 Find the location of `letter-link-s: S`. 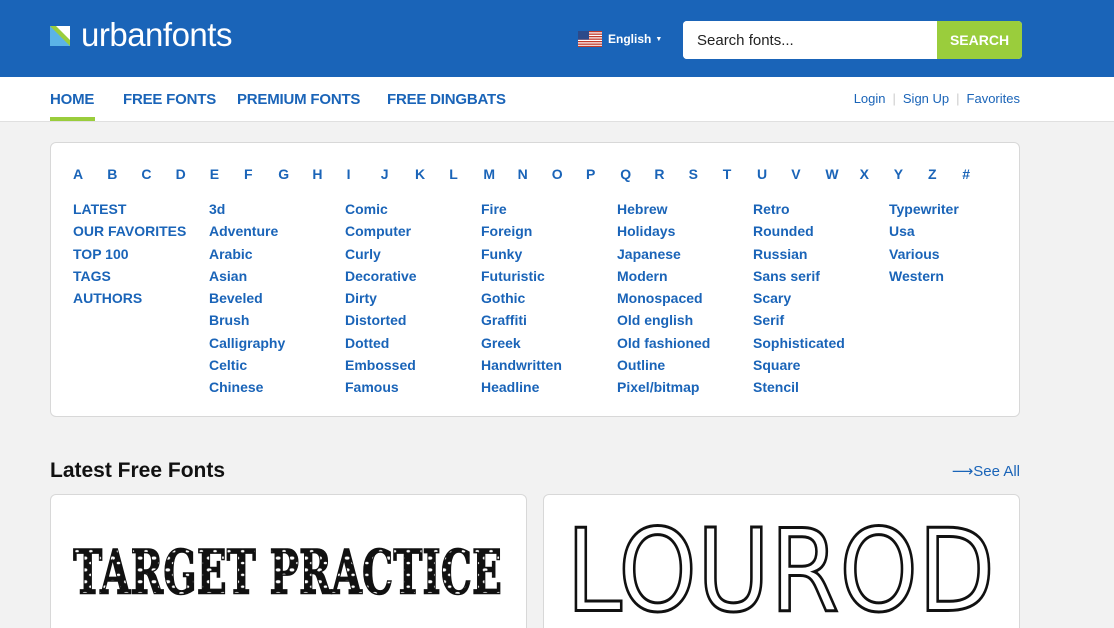

letter-link-s: S is located at coordinates (693, 174).